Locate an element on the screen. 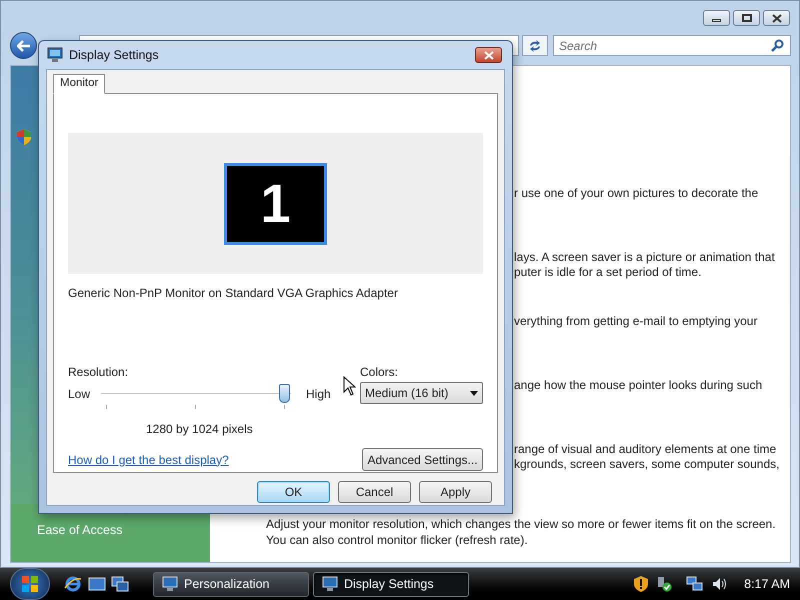  text-line: ange how the mouse pointer looks during such is located at coordinates (639, 385).